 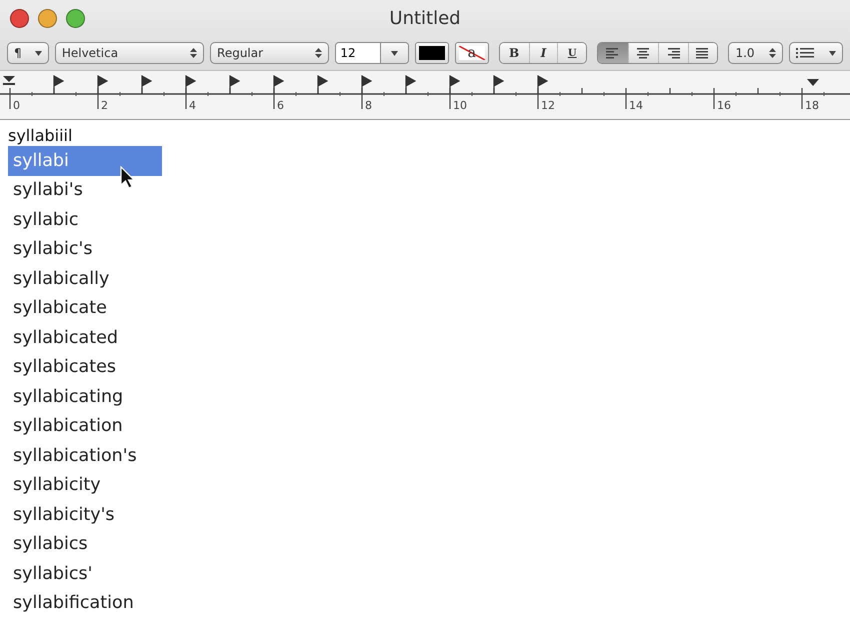 I want to click on text-style-button: U, so click(x=571, y=53).